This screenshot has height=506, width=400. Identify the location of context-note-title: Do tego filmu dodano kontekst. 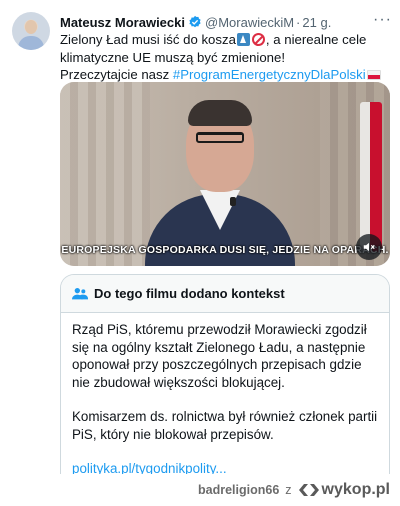
(189, 293).